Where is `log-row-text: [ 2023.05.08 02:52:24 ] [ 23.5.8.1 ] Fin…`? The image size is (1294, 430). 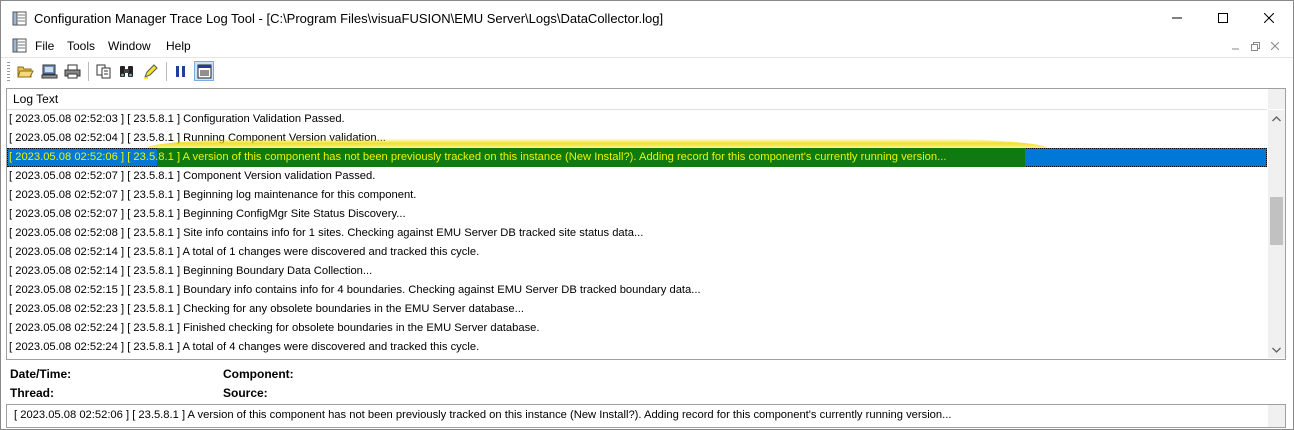
log-row-text: [ 2023.05.08 02:52:24 ] [ 23.5.8.1 ] Fin… is located at coordinates (274, 328).